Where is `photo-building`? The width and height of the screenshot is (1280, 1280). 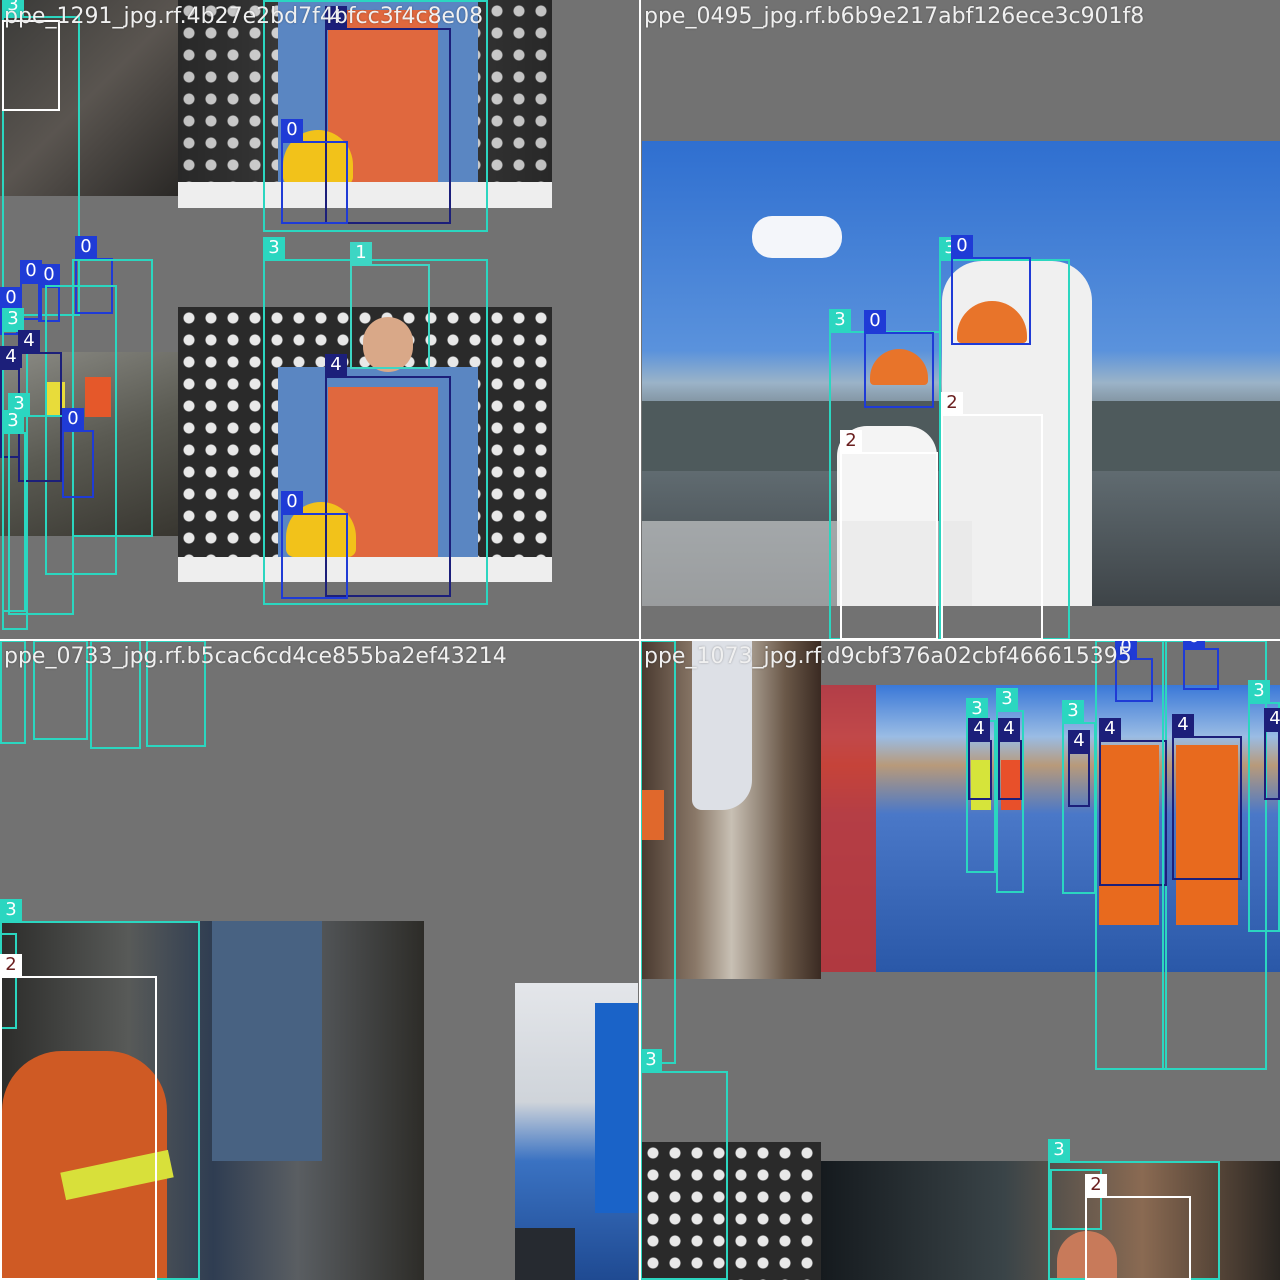 photo-building is located at coordinates (576, 1131).